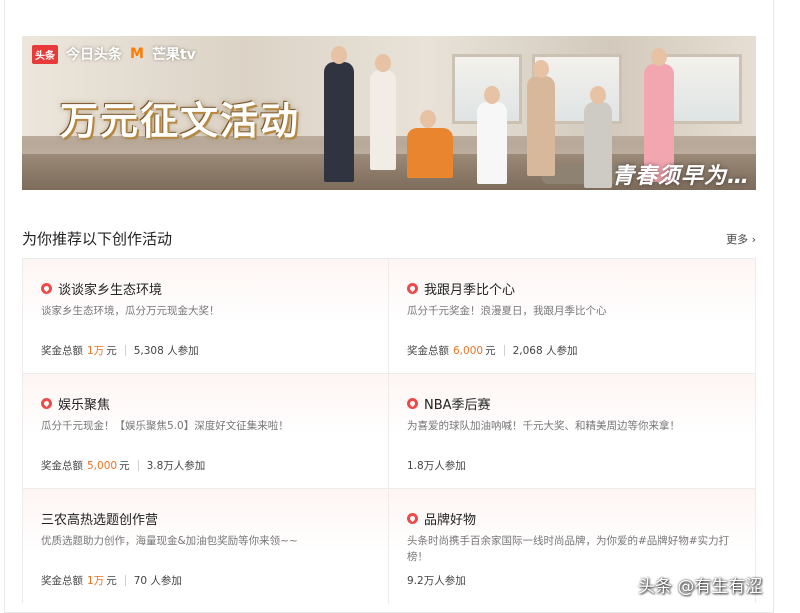 This screenshot has height=613, width=800. I want to click on activity-title: 我跟月季比个心, so click(461, 288).